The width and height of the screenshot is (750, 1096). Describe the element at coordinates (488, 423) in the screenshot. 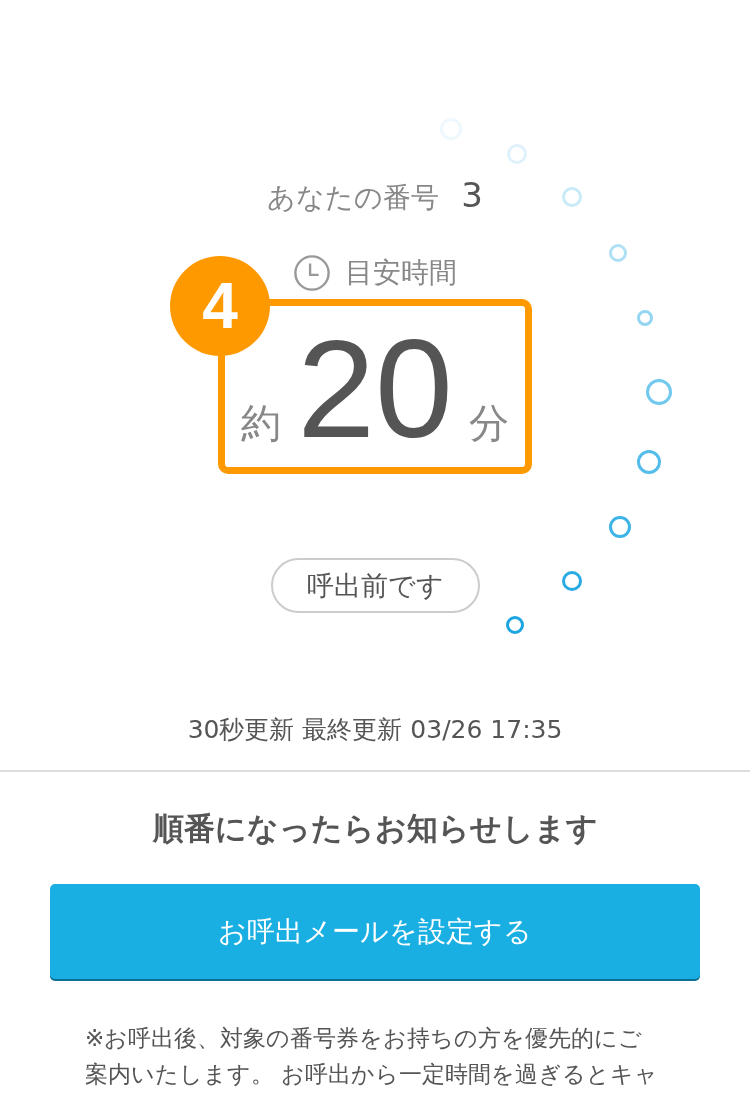

I see `minutes-unit: 分` at that location.